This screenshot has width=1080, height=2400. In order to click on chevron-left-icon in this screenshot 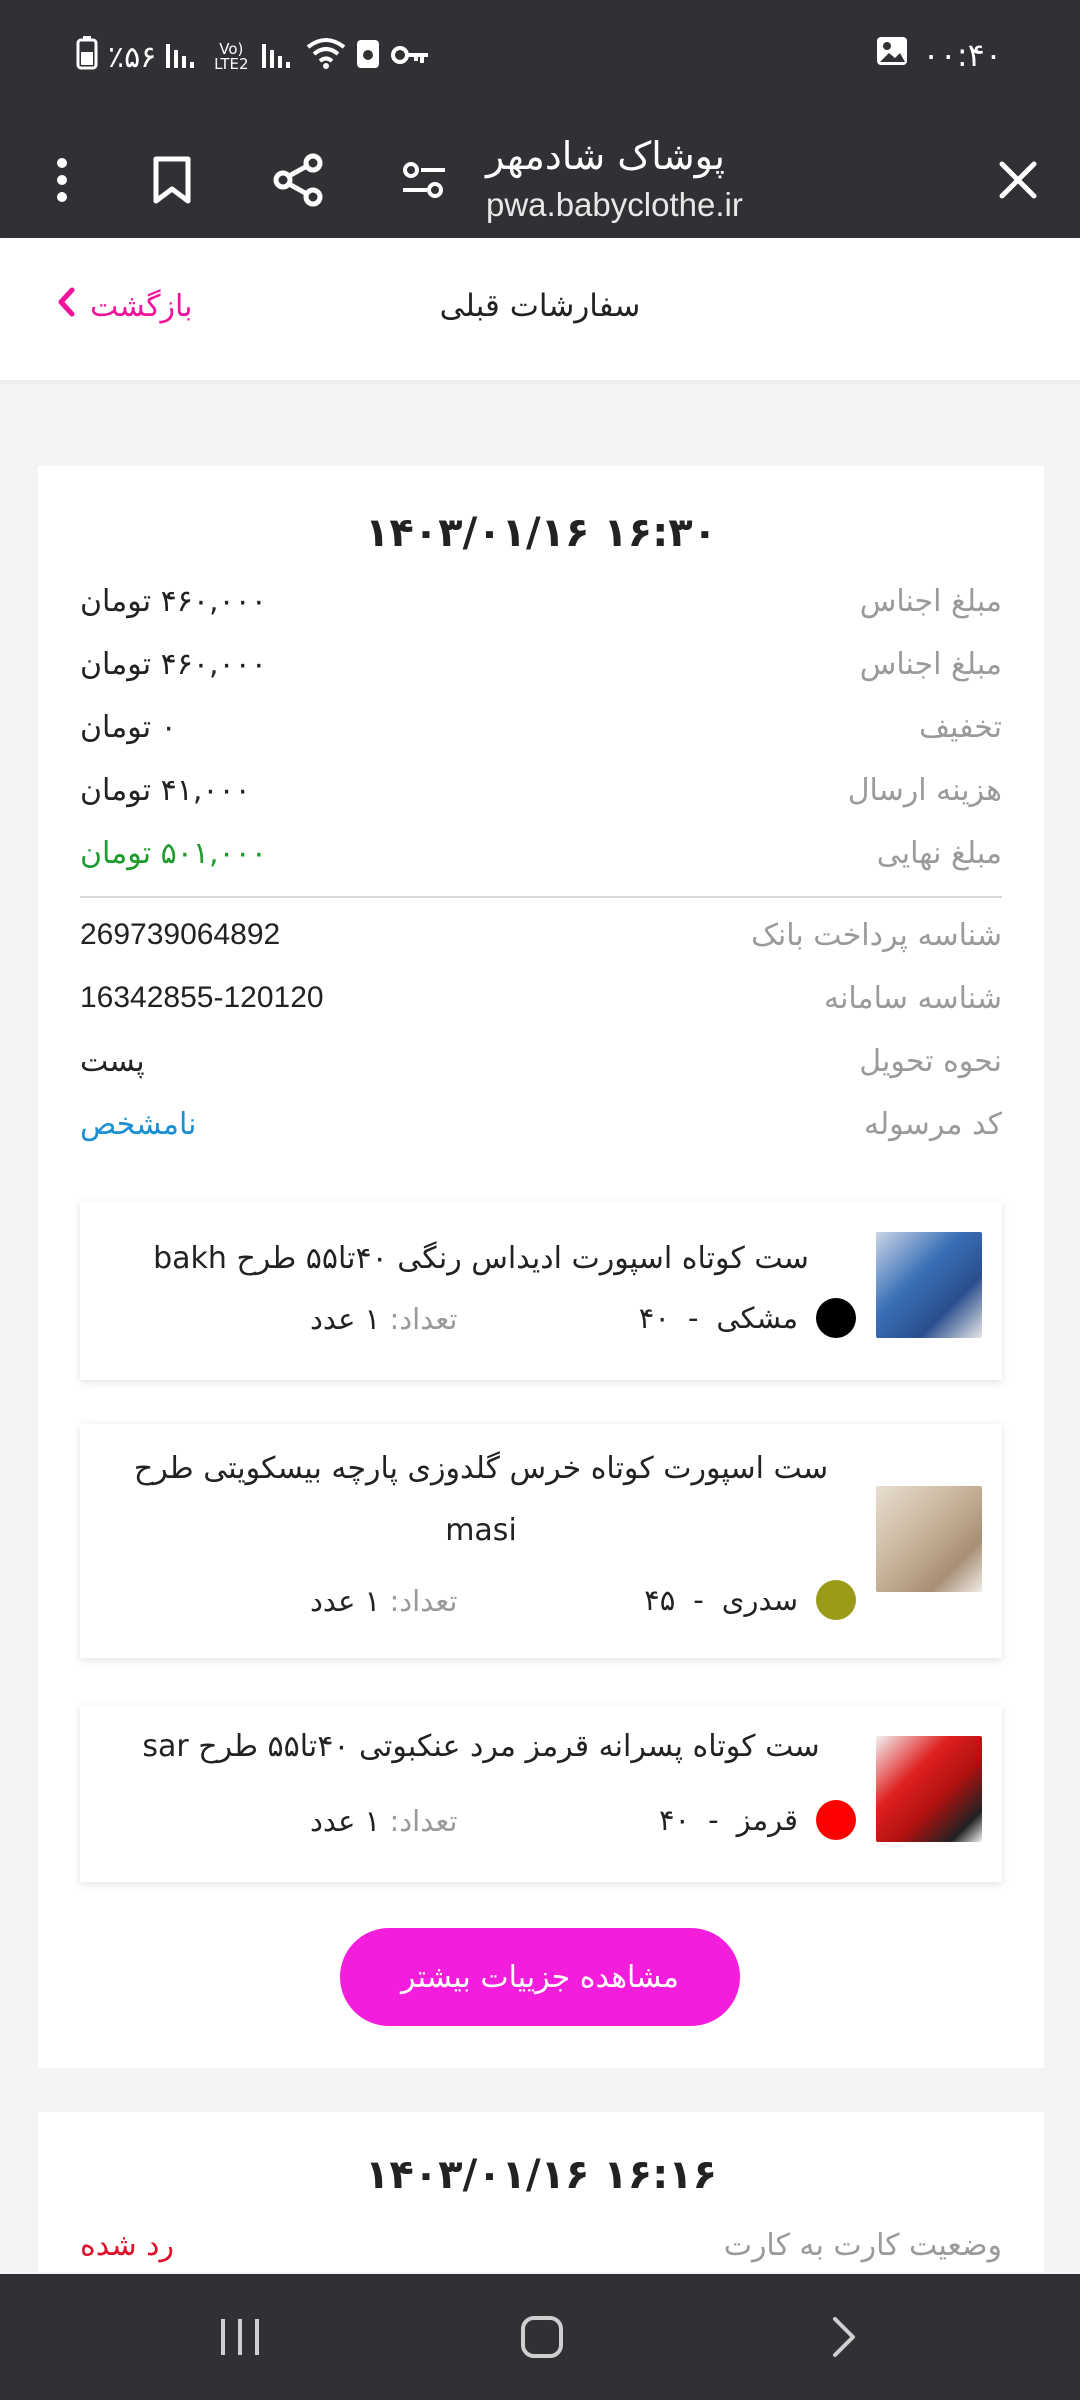, I will do `click(66, 306)`.